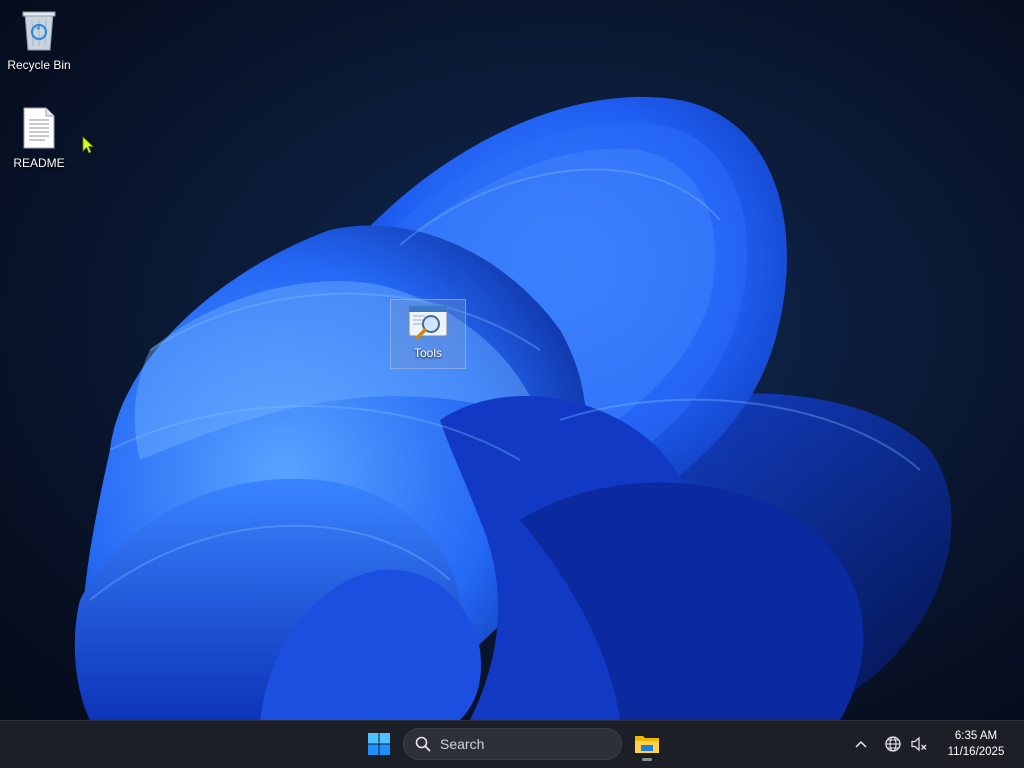  I want to click on speaker-muted-icon, so click(919, 744).